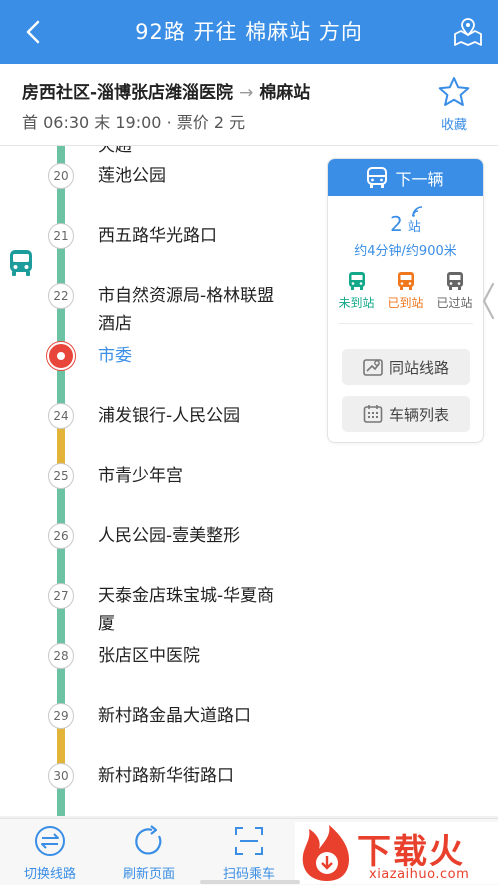 Image resolution: width=498 pixels, height=885 pixels. What do you see at coordinates (373, 367) in the screenshot?
I see `map-route-icon` at bounding box center [373, 367].